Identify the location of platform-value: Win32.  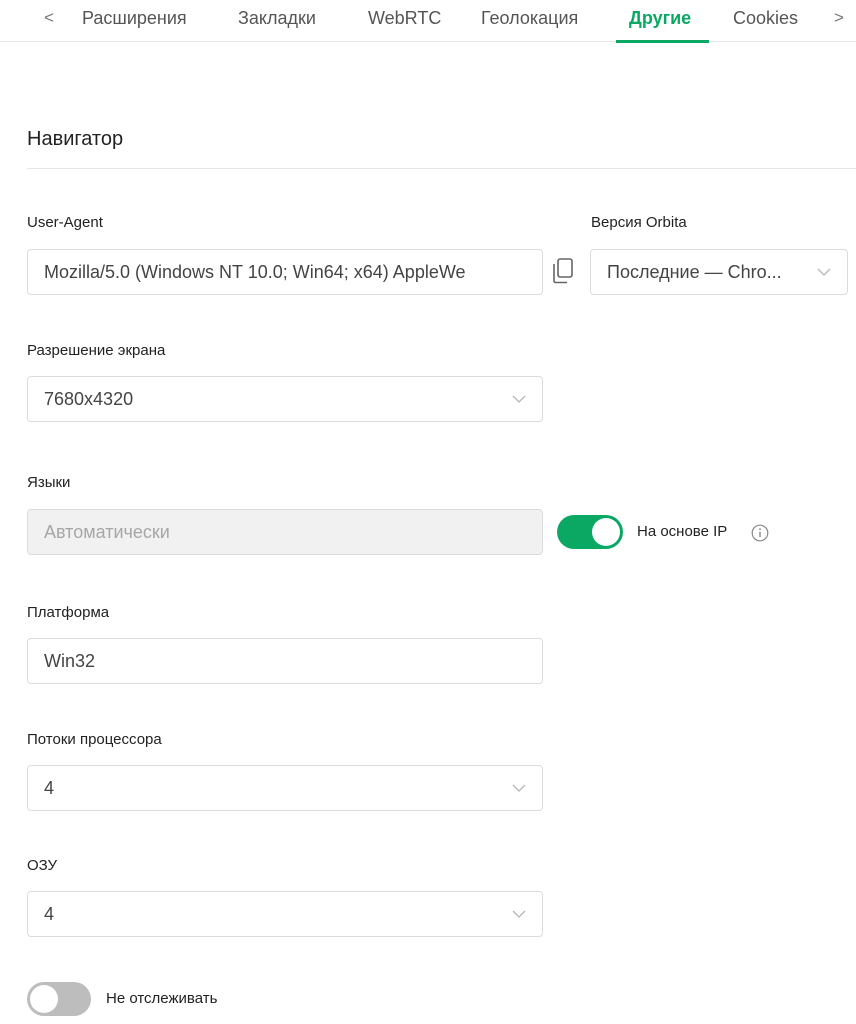
(70, 660).